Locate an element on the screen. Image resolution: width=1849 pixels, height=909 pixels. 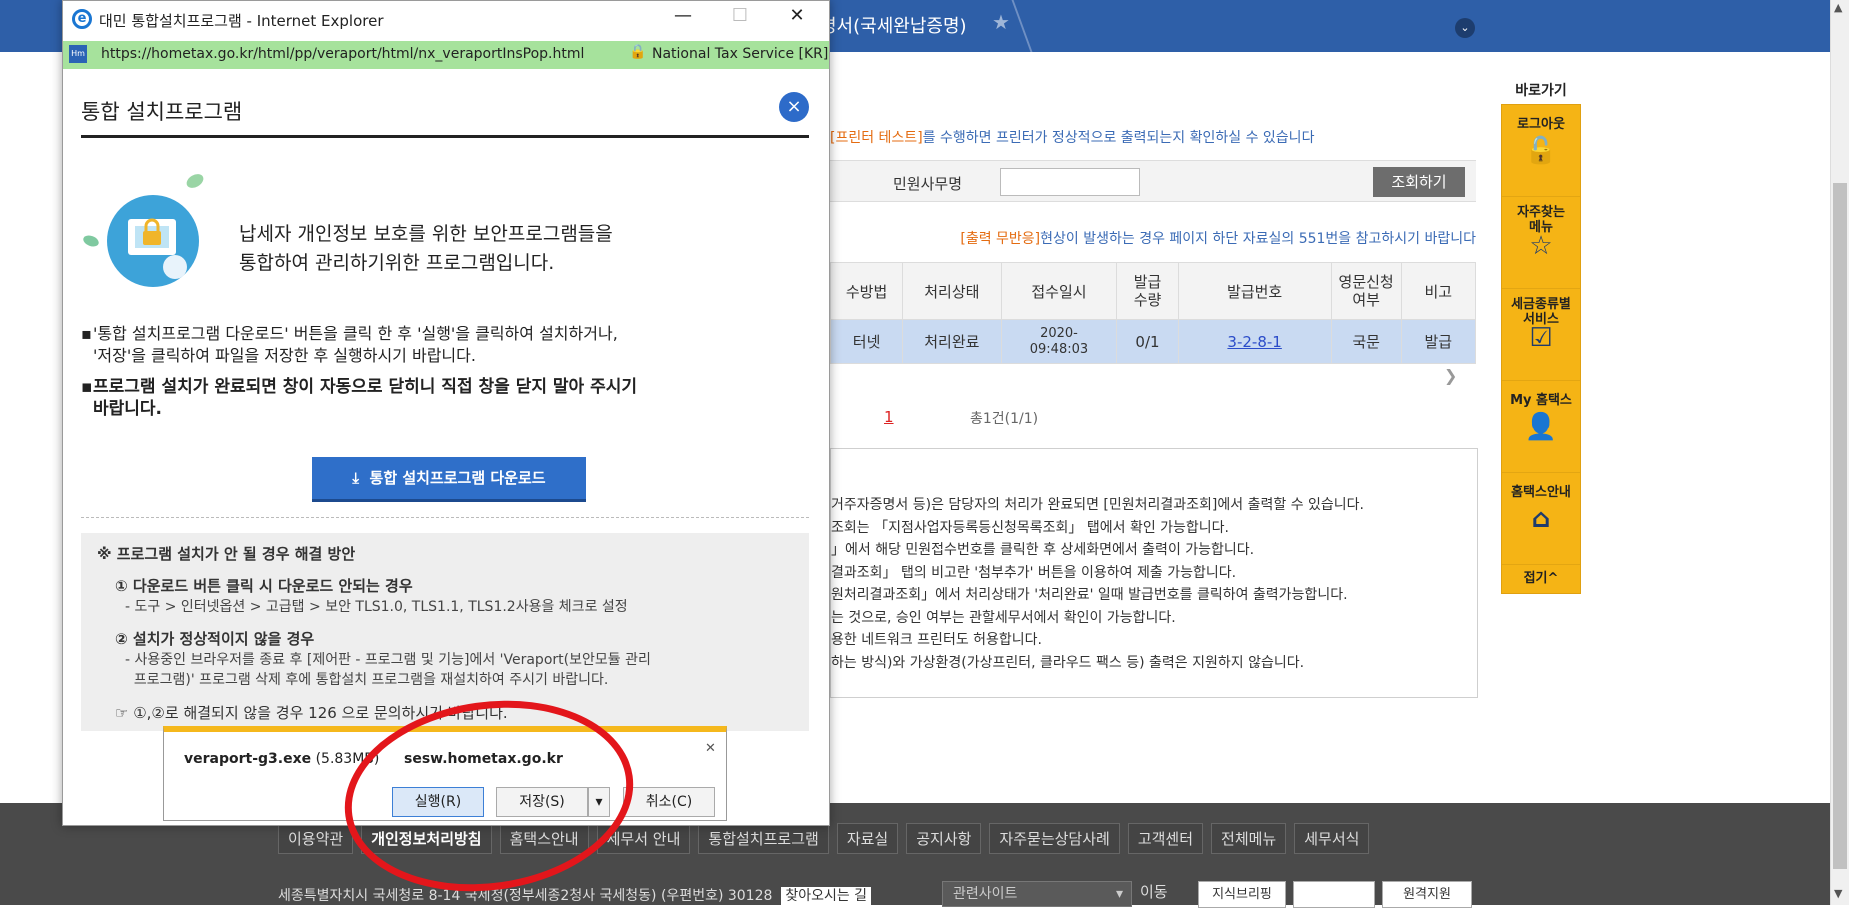
footer-link: 고객센터 is located at coordinates (1165, 838).